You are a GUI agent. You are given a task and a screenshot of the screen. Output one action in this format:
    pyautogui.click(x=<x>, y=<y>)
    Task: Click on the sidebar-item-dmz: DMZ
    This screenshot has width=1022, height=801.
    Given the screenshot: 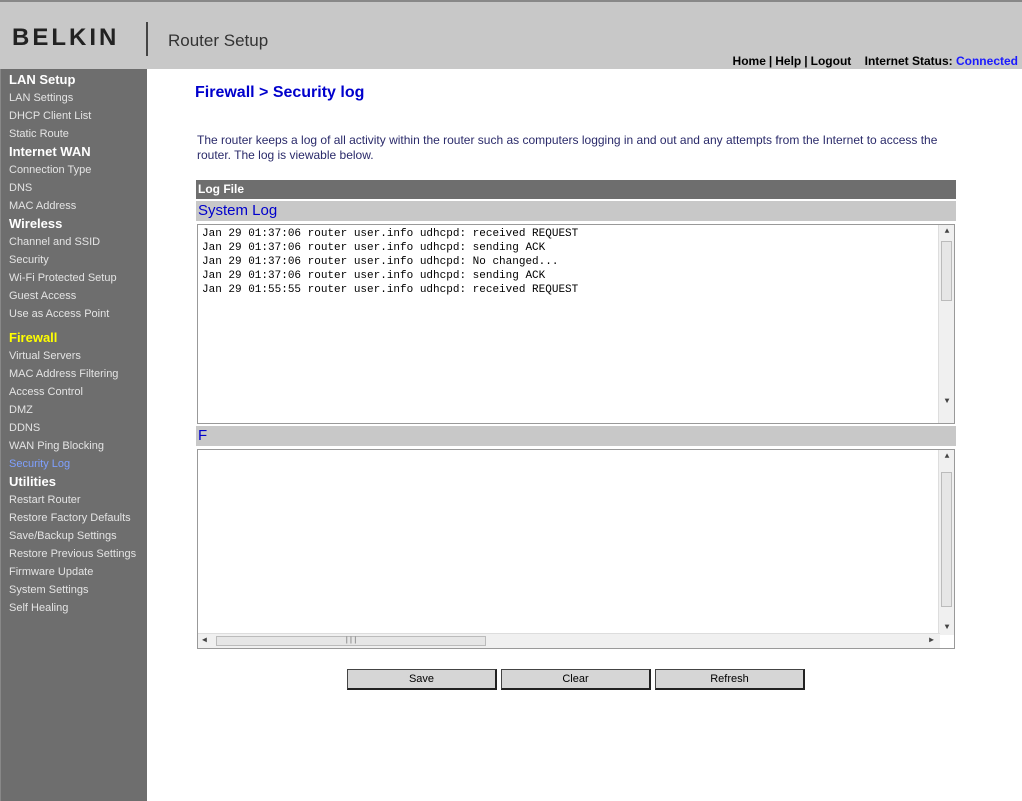 What is the action you would take?
    pyautogui.click(x=74, y=410)
    